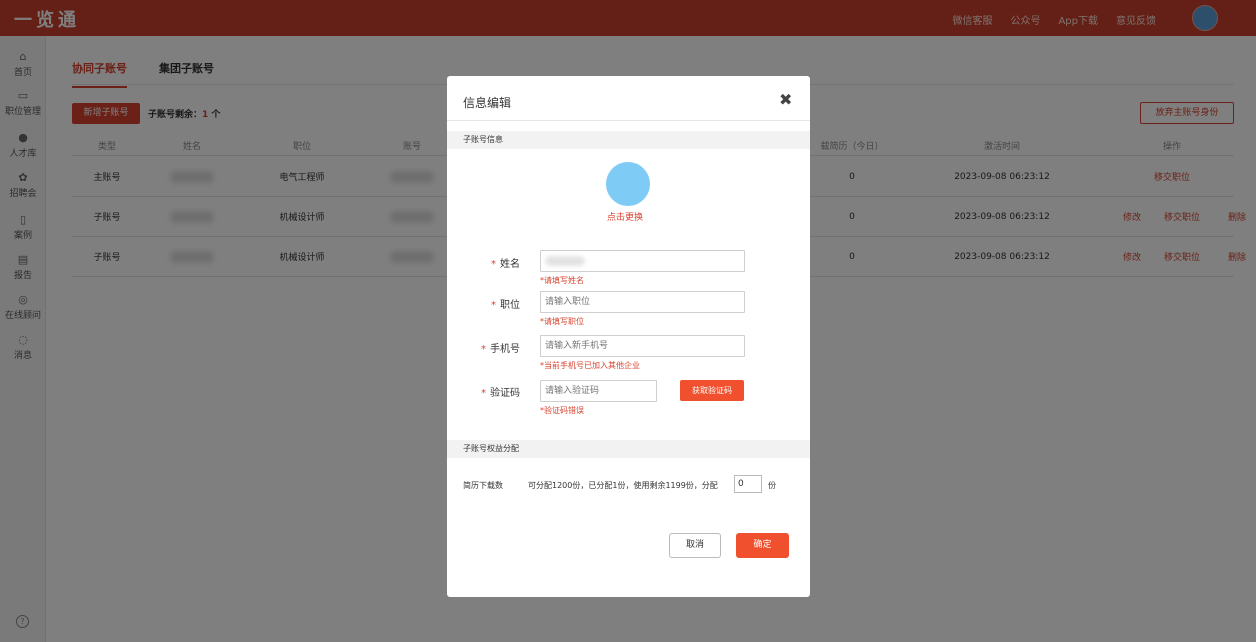  I want to click on code-label: * 验证码, so click(500, 393).